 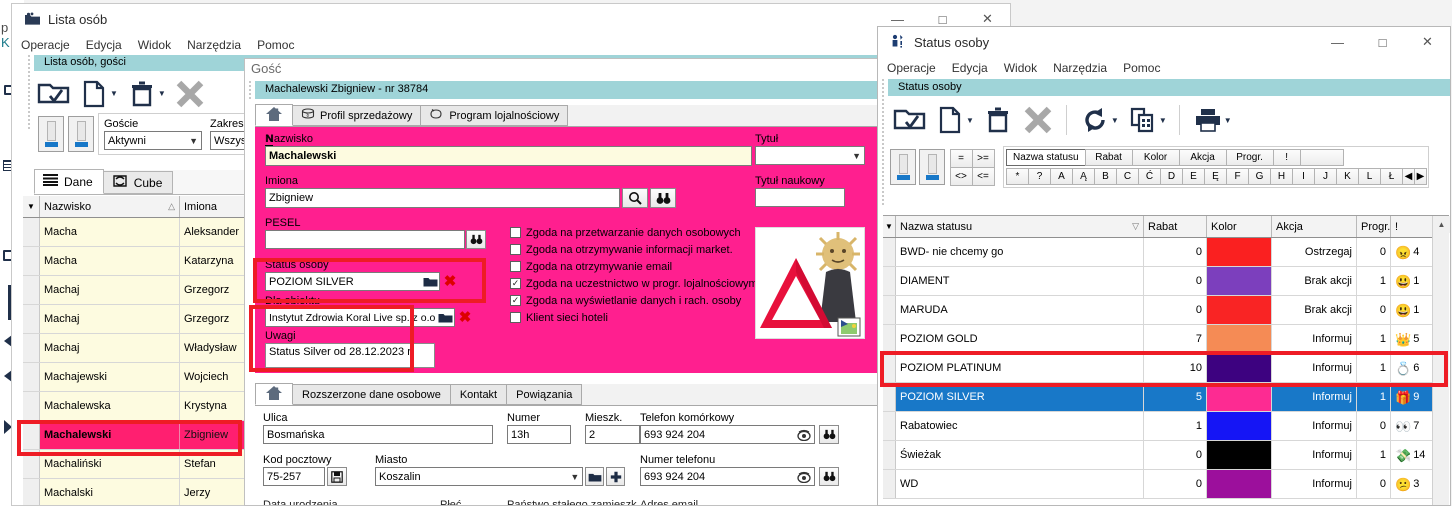 What do you see at coordinates (1039, 176) in the screenshot?
I see `alphabet-filter-button: ?` at bounding box center [1039, 176].